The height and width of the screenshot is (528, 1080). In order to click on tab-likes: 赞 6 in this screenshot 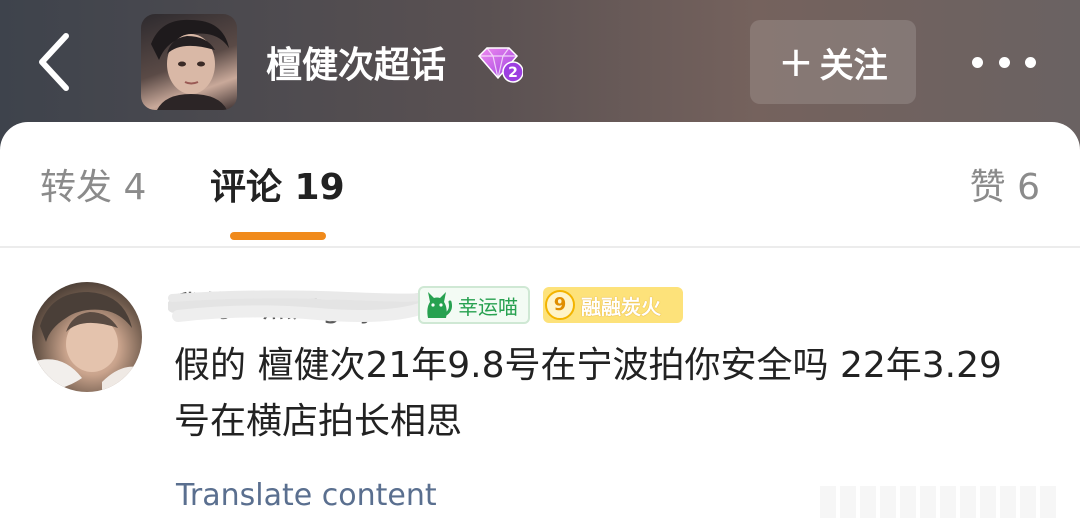, I will do `click(1005, 188)`.